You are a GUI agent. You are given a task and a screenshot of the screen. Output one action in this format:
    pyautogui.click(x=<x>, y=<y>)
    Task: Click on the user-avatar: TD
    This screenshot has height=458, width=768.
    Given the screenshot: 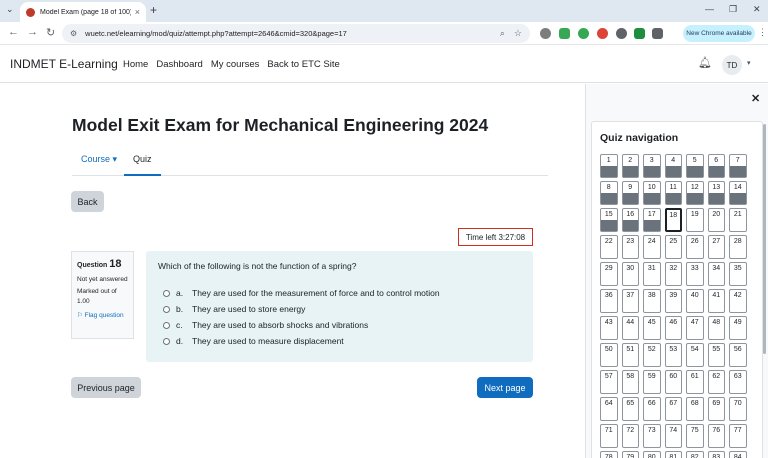 What is the action you would take?
    pyautogui.click(x=732, y=65)
    